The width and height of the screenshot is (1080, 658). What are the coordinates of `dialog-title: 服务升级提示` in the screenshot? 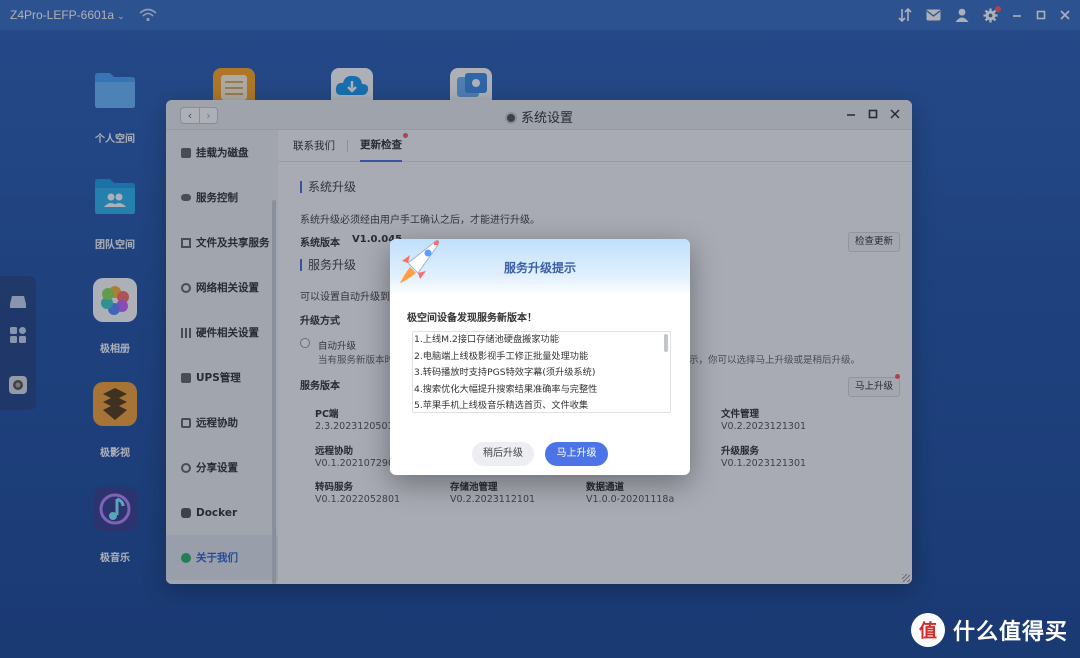 It's located at (539, 268).